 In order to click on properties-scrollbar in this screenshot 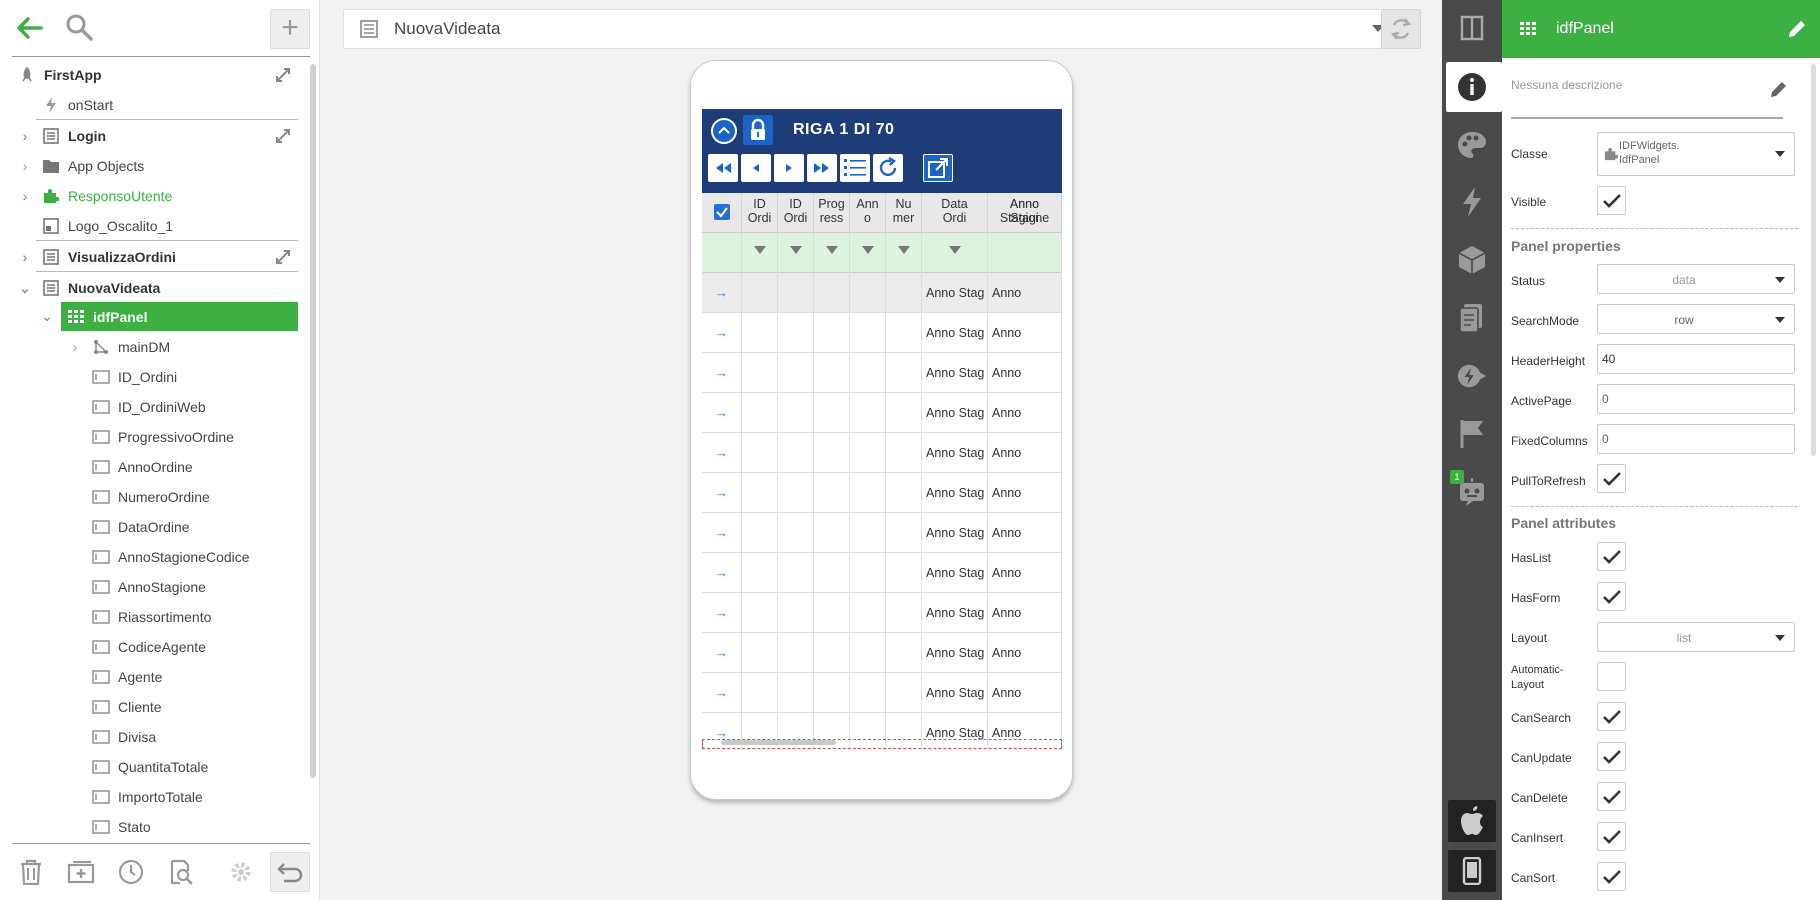, I will do `click(1813, 260)`.